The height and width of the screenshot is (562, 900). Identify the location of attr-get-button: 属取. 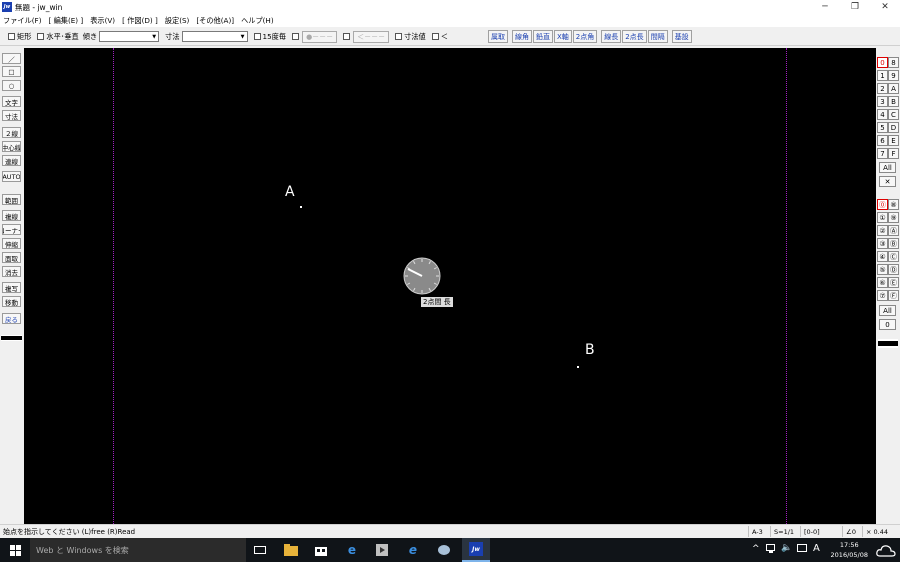
(497, 36).